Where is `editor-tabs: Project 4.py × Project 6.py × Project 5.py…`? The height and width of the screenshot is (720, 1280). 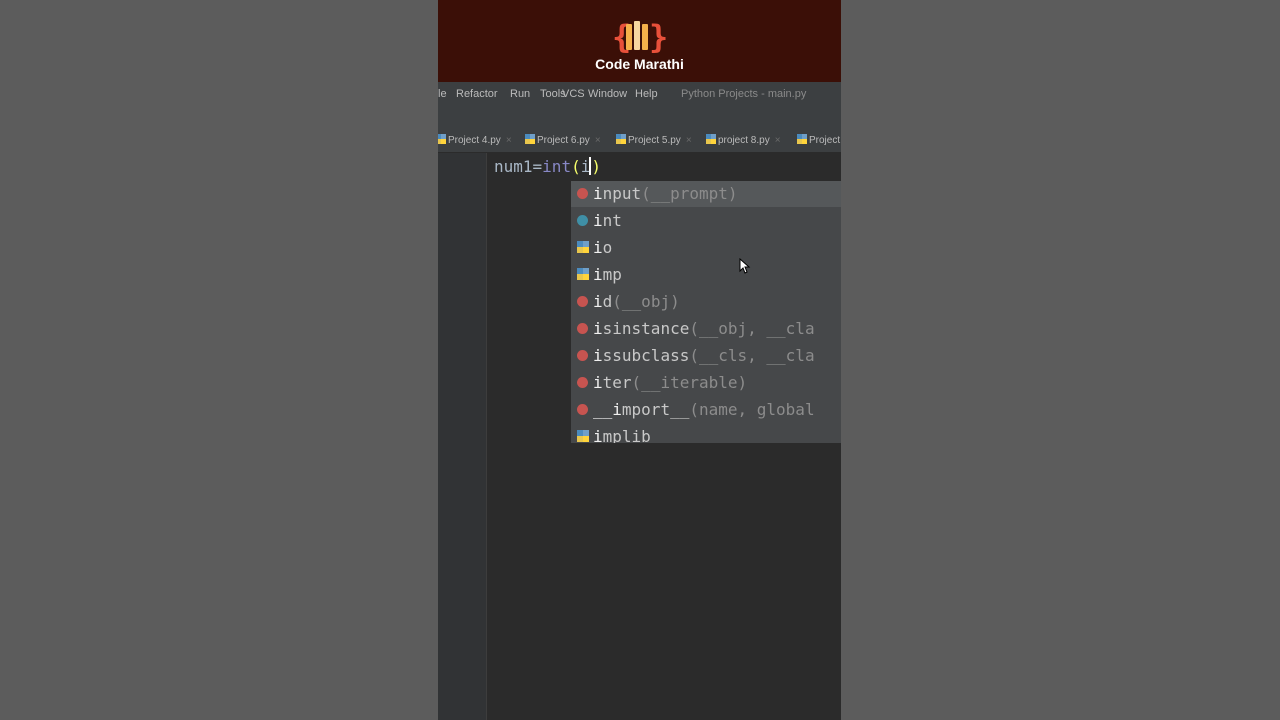 editor-tabs: Project 4.py × Project 6.py × Project 5.py… is located at coordinates (639, 140).